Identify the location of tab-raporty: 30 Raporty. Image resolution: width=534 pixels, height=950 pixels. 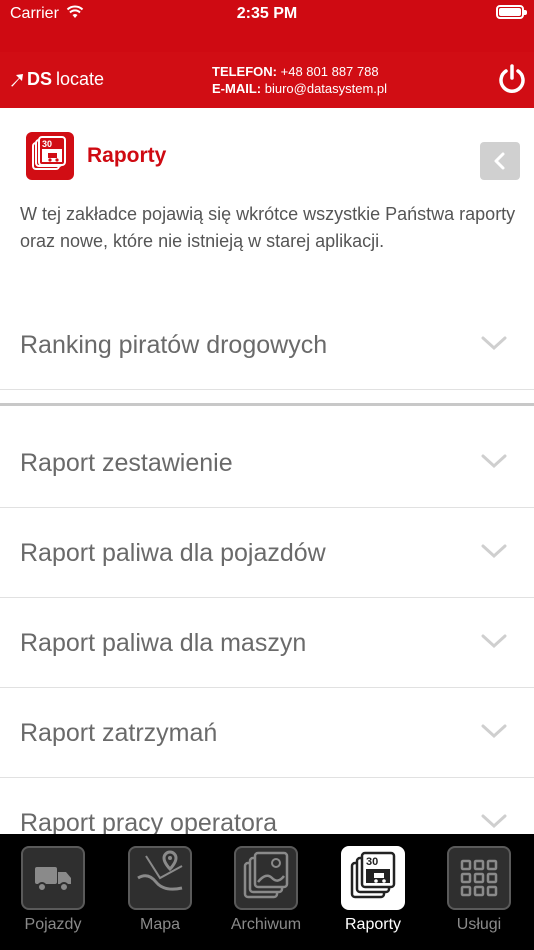
(373, 890).